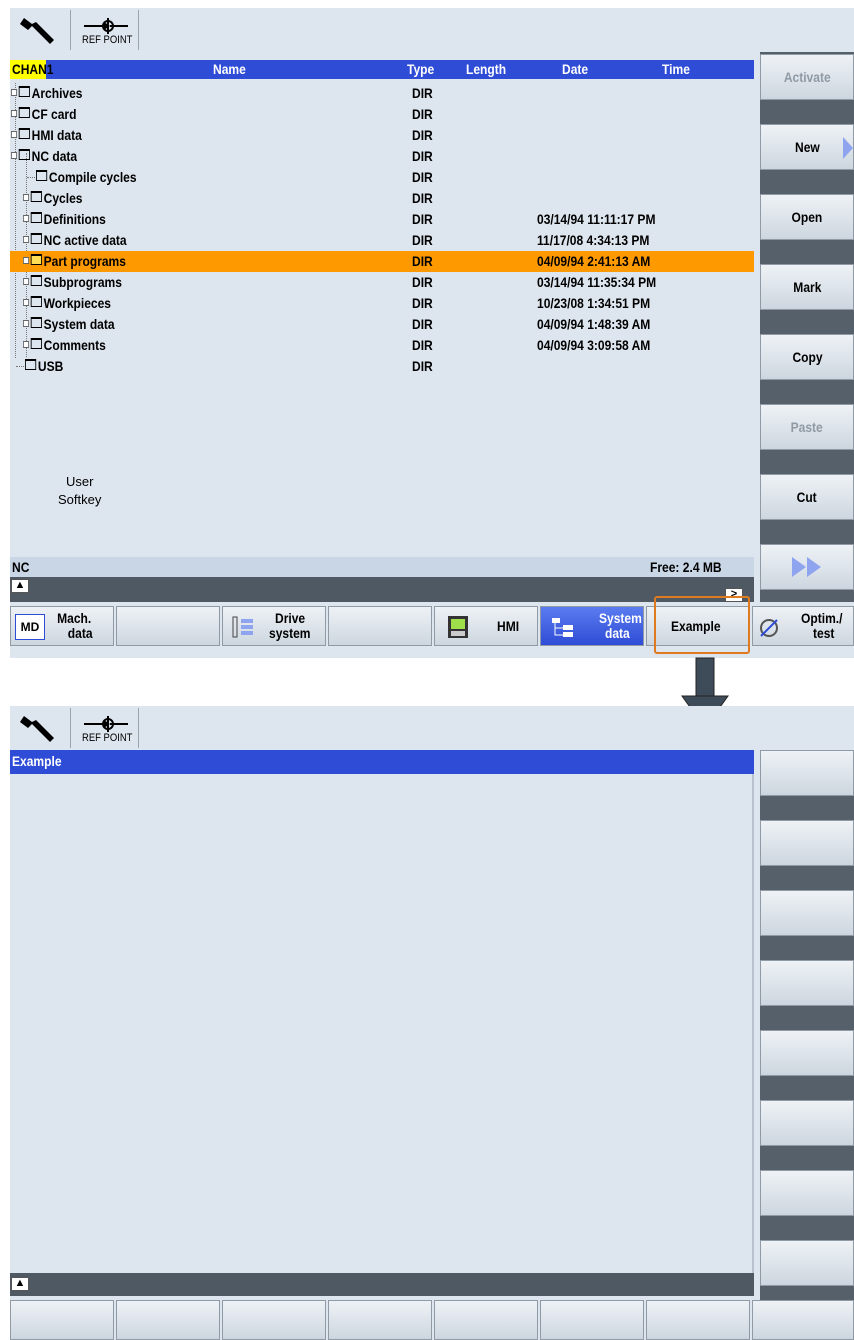 This screenshot has width=854, height=1340. I want to click on softkey-label-1: Drive, so click(290, 618).